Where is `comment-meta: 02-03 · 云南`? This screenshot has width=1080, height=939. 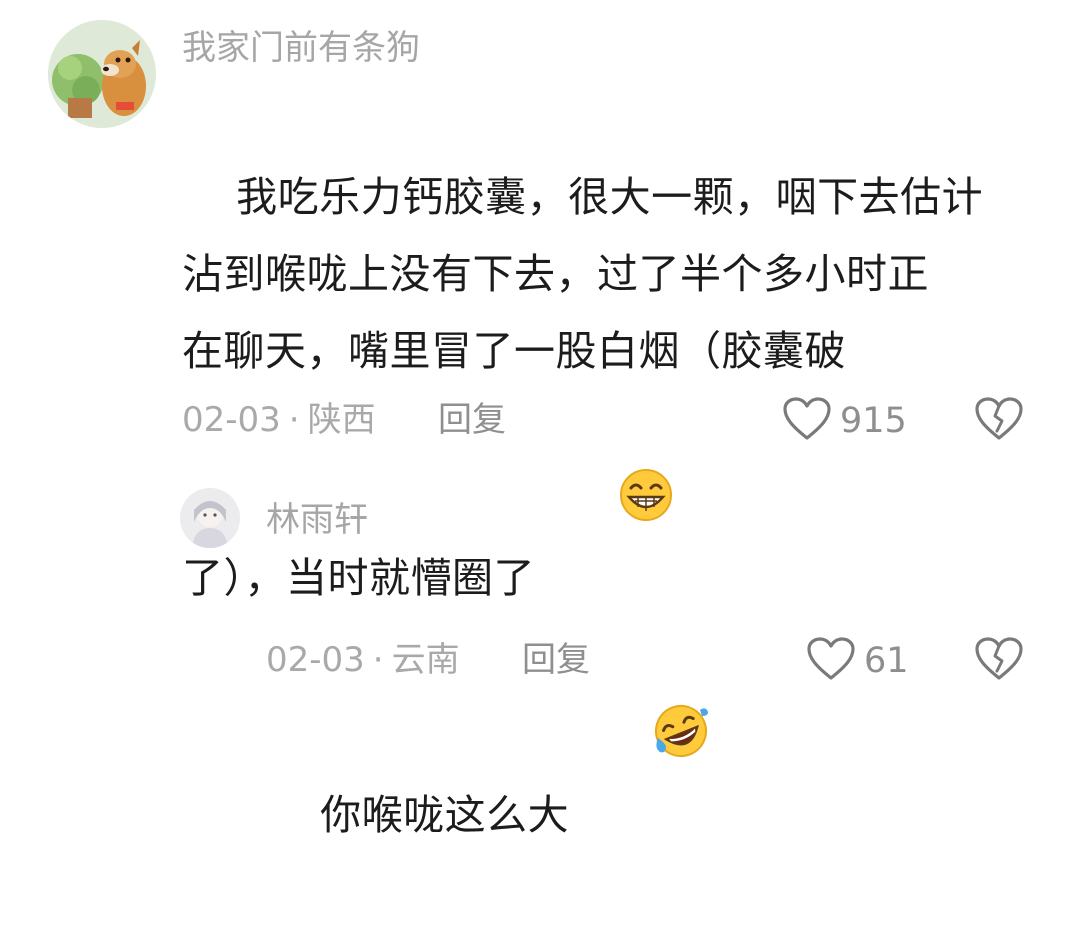
comment-meta: 02-03 · 云南 is located at coordinates (363, 660).